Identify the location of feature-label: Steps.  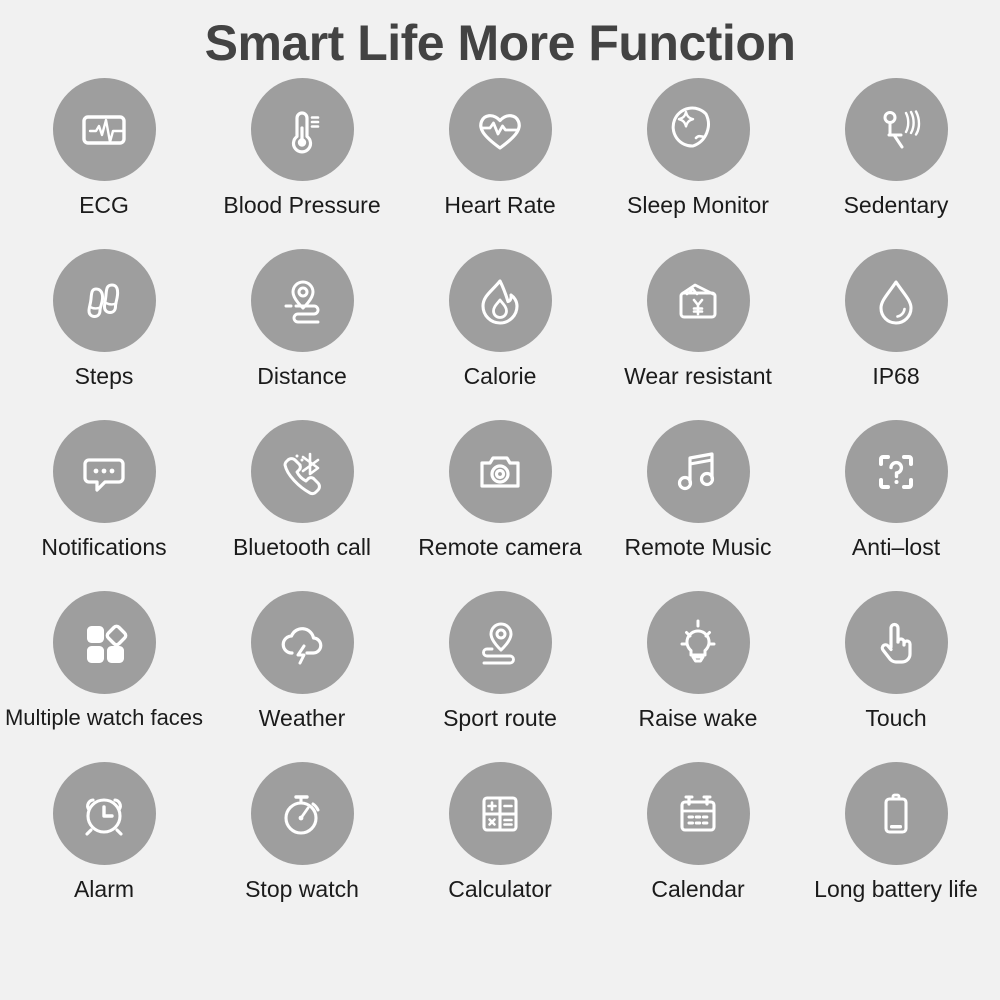
(104, 376).